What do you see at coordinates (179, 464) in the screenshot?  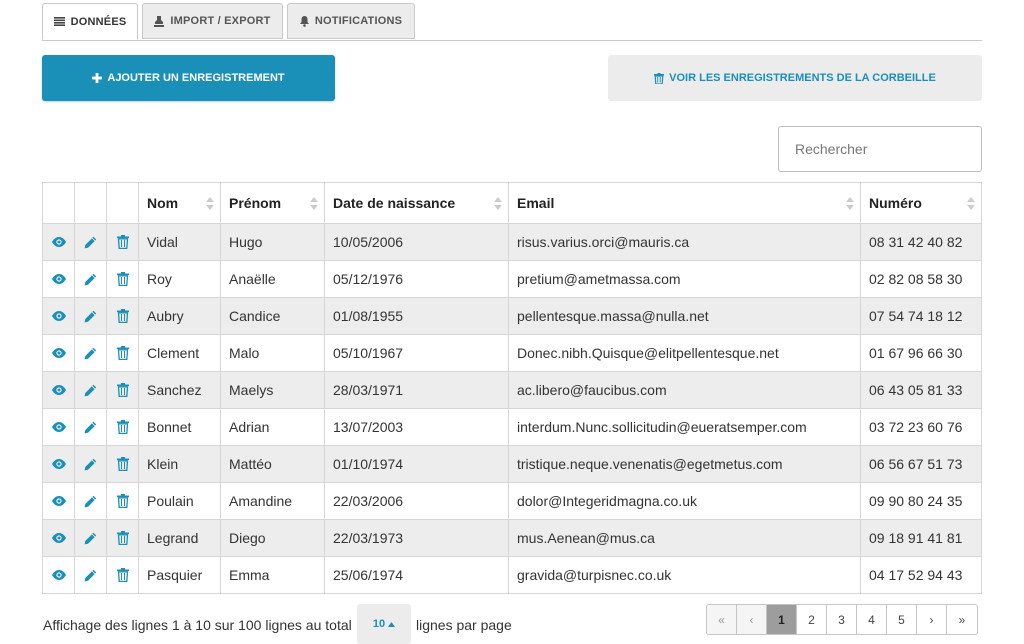 I see `cell-nom: Klein` at bounding box center [179, 464].